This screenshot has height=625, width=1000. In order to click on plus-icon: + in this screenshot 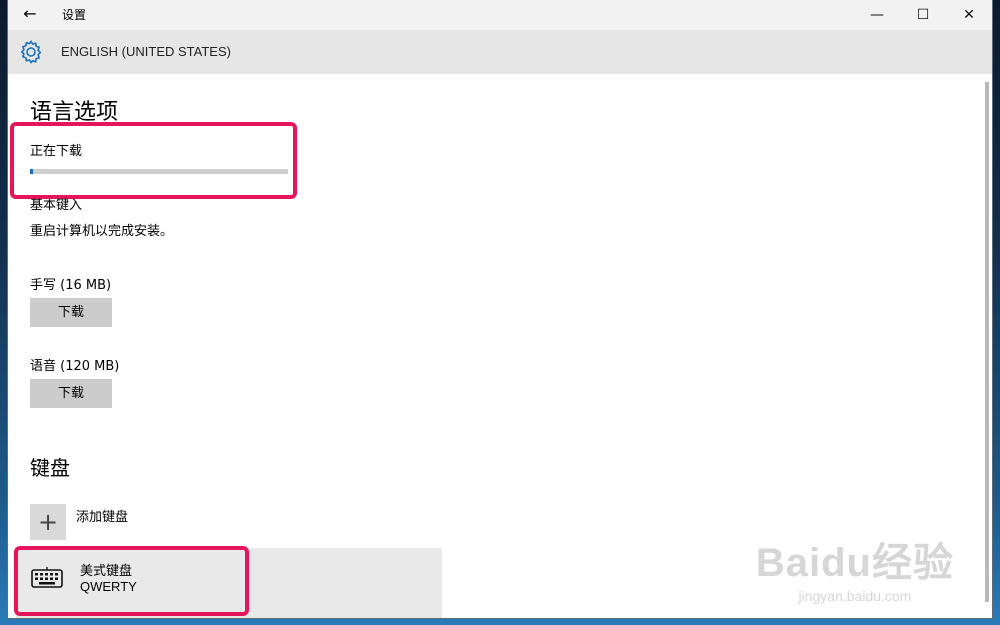, I will do `click(48, 522)`.